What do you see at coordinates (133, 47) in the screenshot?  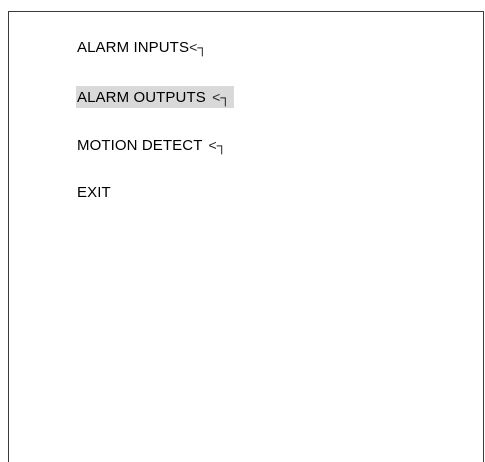 I see `menu-item-label: ALARM INPUTS` at bounding box center [133, 47].